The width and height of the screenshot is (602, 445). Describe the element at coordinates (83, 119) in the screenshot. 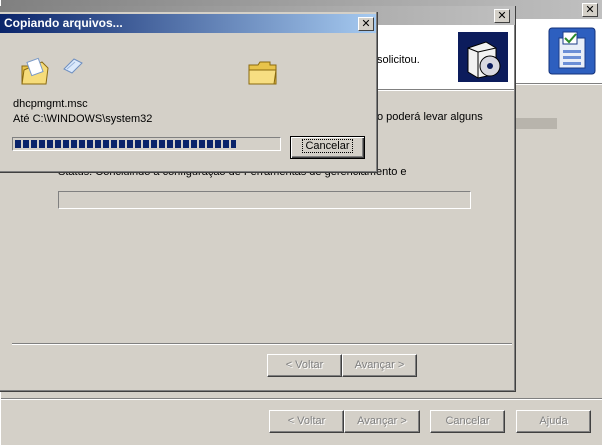

I see `copy-destination: Até C:\WINDOWS\system32` at that location.